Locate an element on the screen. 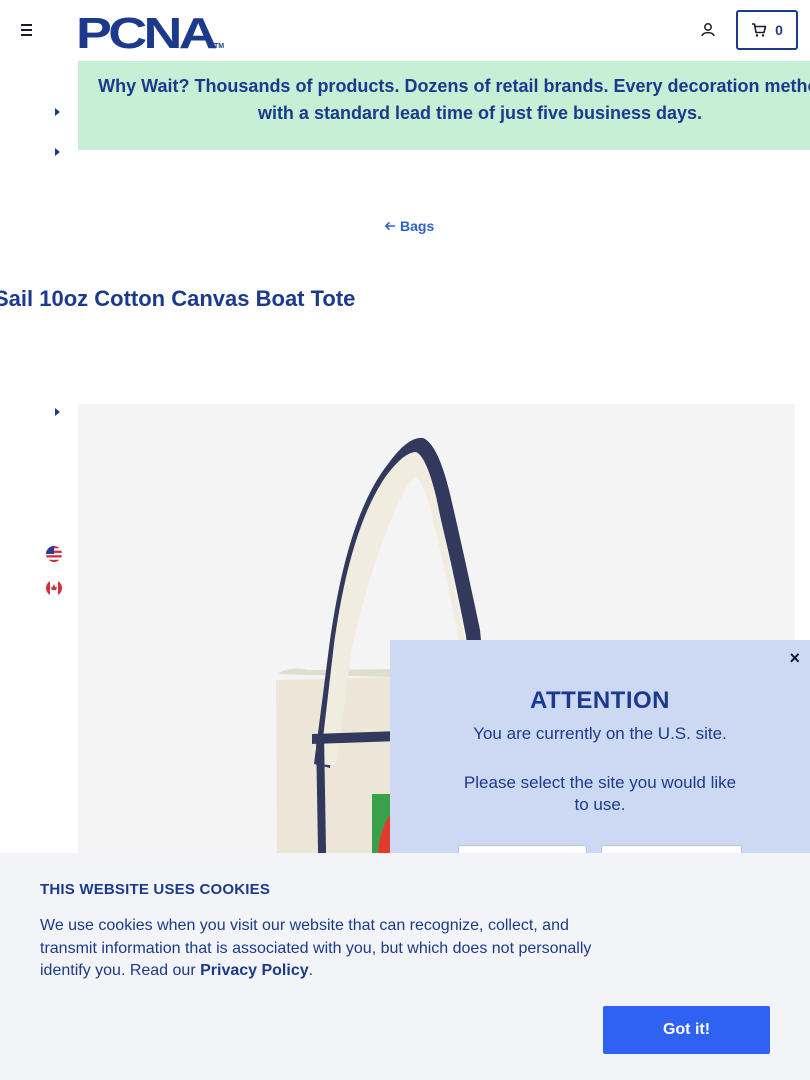 This screenshot has height=1080, width=810. svg-text: PCNA is located at coordinates (146, 31).